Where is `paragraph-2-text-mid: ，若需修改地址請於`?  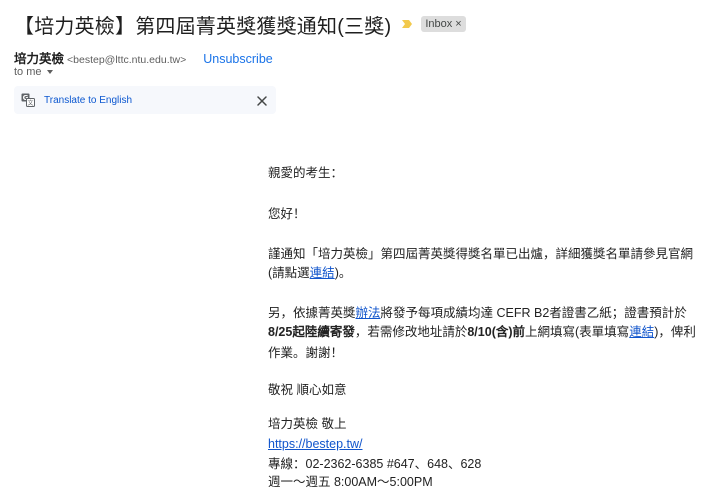 paragraph-2-text-mid: ，若需修改地址請於 is located at coordinates (411, 332).